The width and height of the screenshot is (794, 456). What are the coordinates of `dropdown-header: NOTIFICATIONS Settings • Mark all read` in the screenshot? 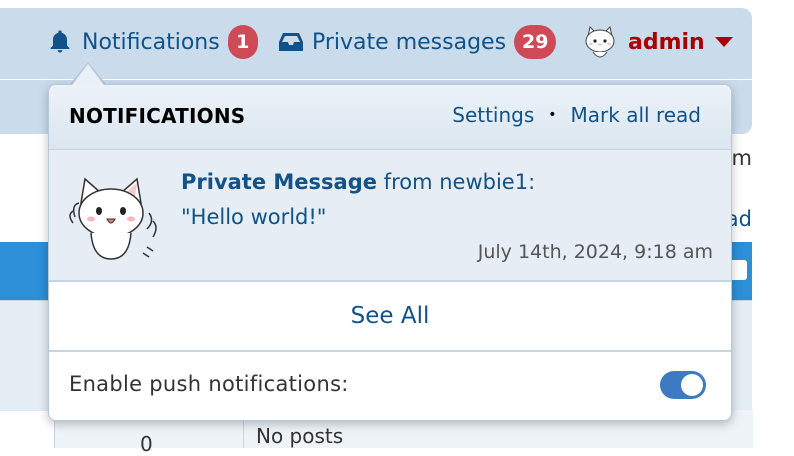 It's located at (390, 117).